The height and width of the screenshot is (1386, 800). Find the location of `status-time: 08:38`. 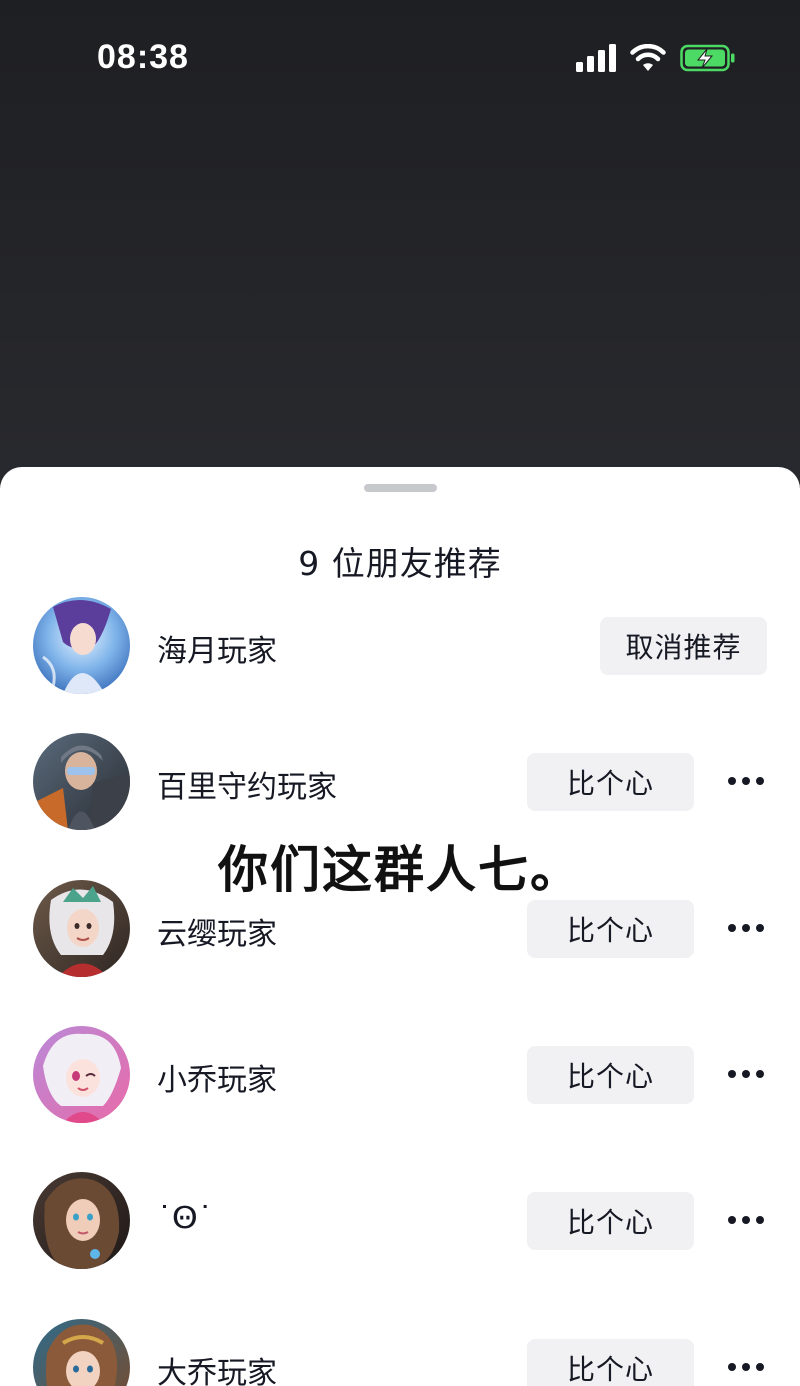

status-time: 08:38 is located at coordinates (143, 57).